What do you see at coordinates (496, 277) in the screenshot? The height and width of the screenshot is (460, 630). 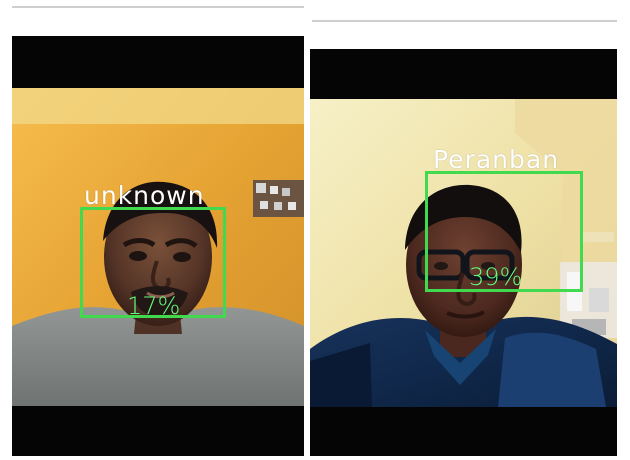 I see `right-confidence-score: 39%` at bounding box center [496, 277].